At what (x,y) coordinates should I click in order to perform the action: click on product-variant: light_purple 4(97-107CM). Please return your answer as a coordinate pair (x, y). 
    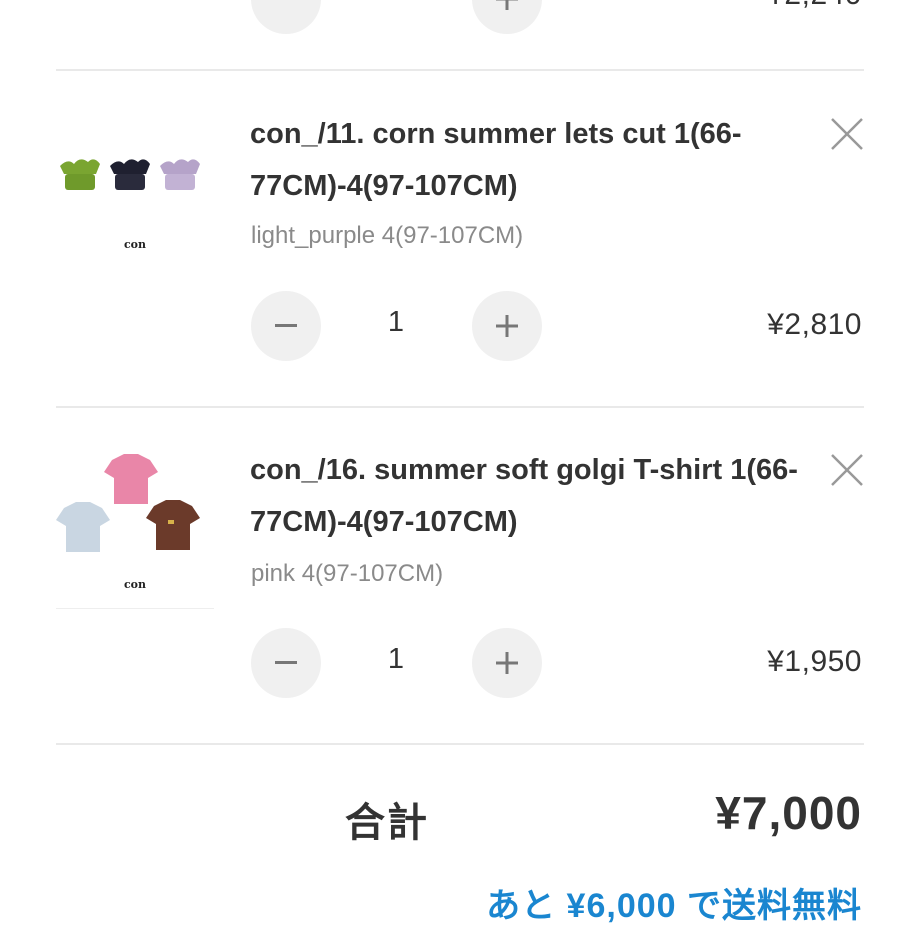
    Looking at the image, I should click on (387, 235).